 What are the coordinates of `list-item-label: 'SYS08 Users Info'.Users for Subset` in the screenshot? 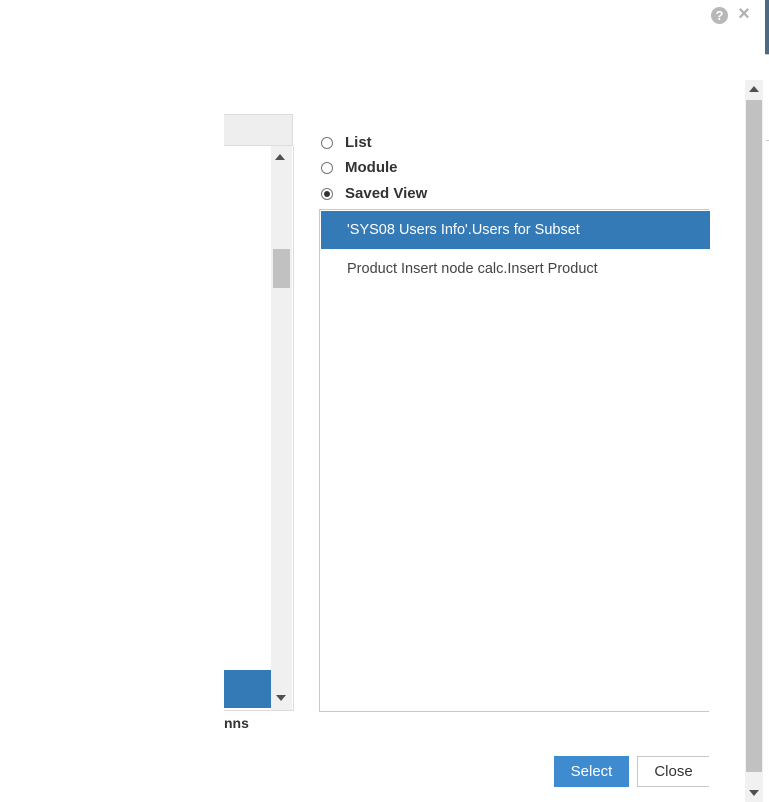 It's located at (463, 230).